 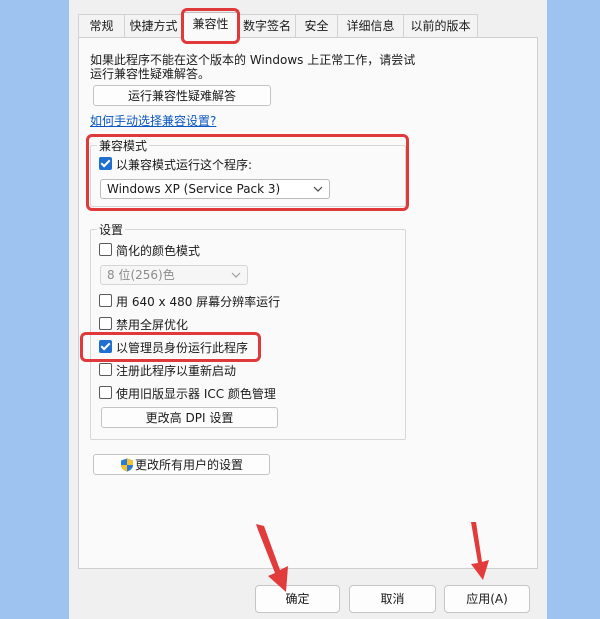 I want to click on troubleshoot-description-line2: 运行兼容性疑难解答。, so click(x=150, y=74).